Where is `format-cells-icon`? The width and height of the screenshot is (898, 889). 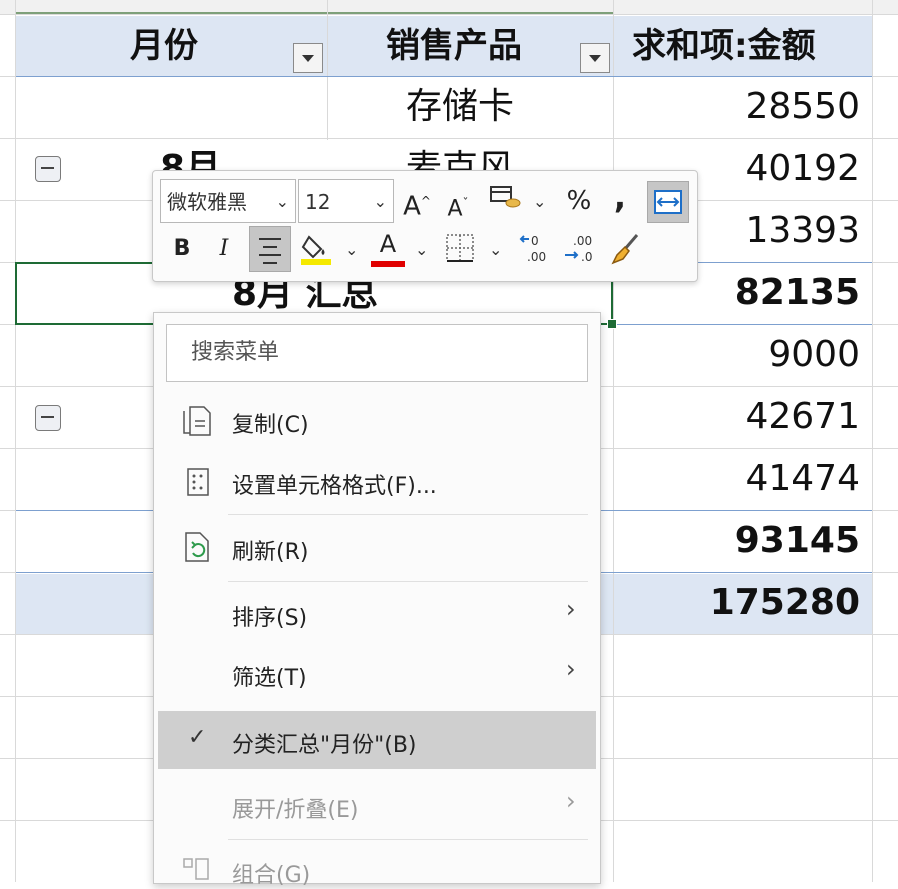
format-cells-icon is located at coordinates (198, 482).